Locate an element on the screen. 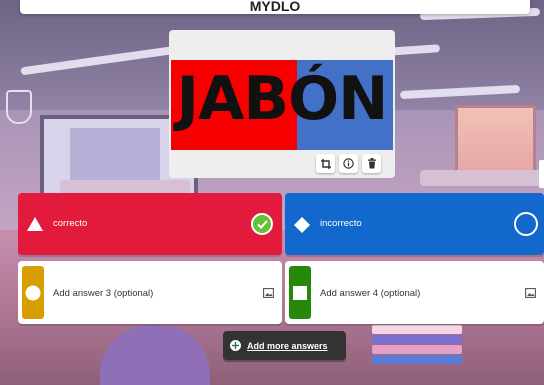 Image resolution: width=544 pixels, height=385 pixels. trash-icon is located at coordinates (371, 163).